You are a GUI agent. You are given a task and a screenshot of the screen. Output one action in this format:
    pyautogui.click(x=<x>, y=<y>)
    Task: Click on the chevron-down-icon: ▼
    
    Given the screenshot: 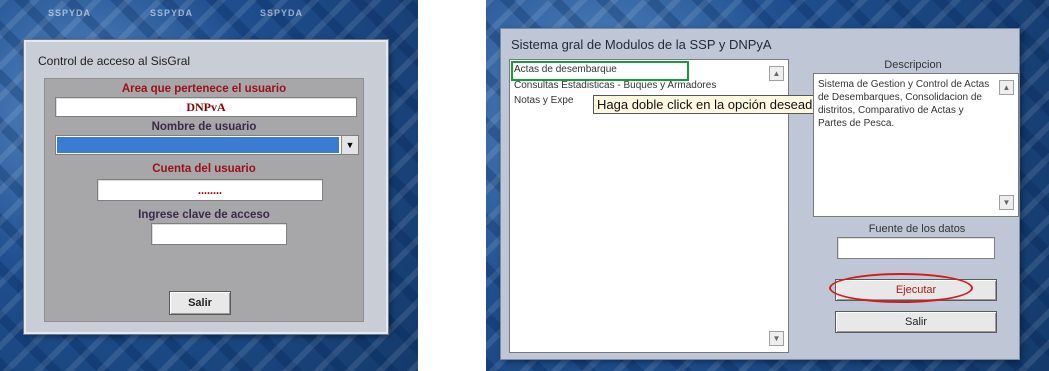 What is the action you would take?
    pyautogui.click(x=349, y=145)
    